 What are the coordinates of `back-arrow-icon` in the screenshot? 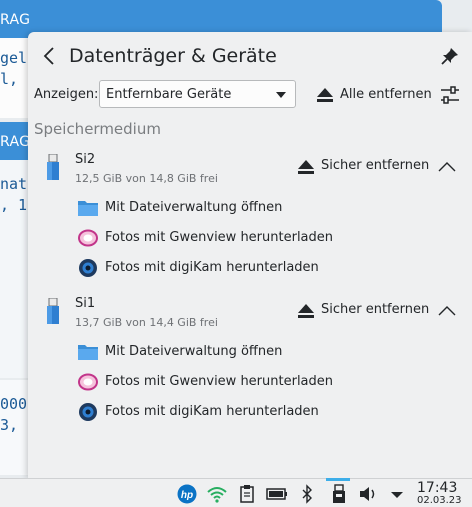 It's located at (49, 56).